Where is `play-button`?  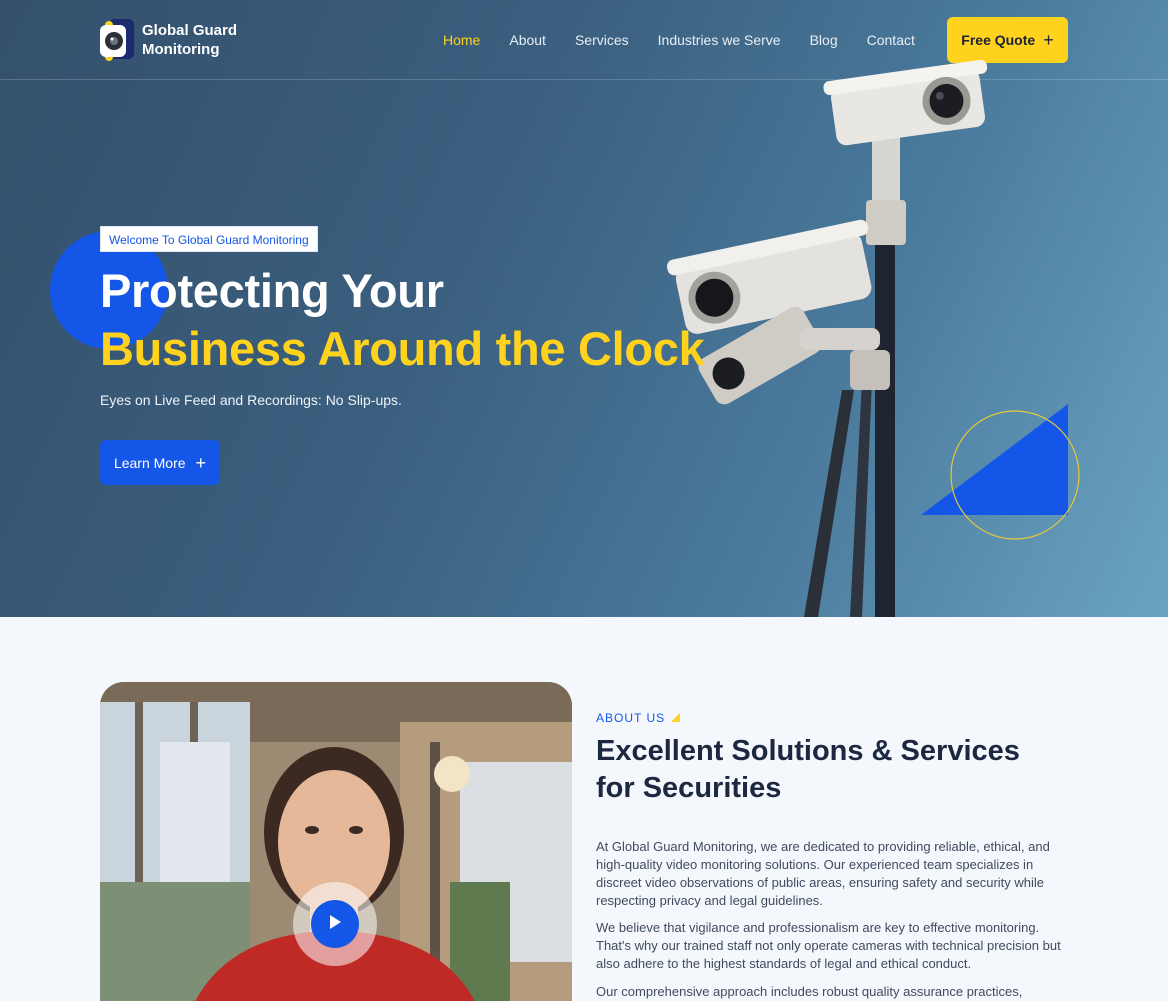 play-button is located at coordinates (335, 924).